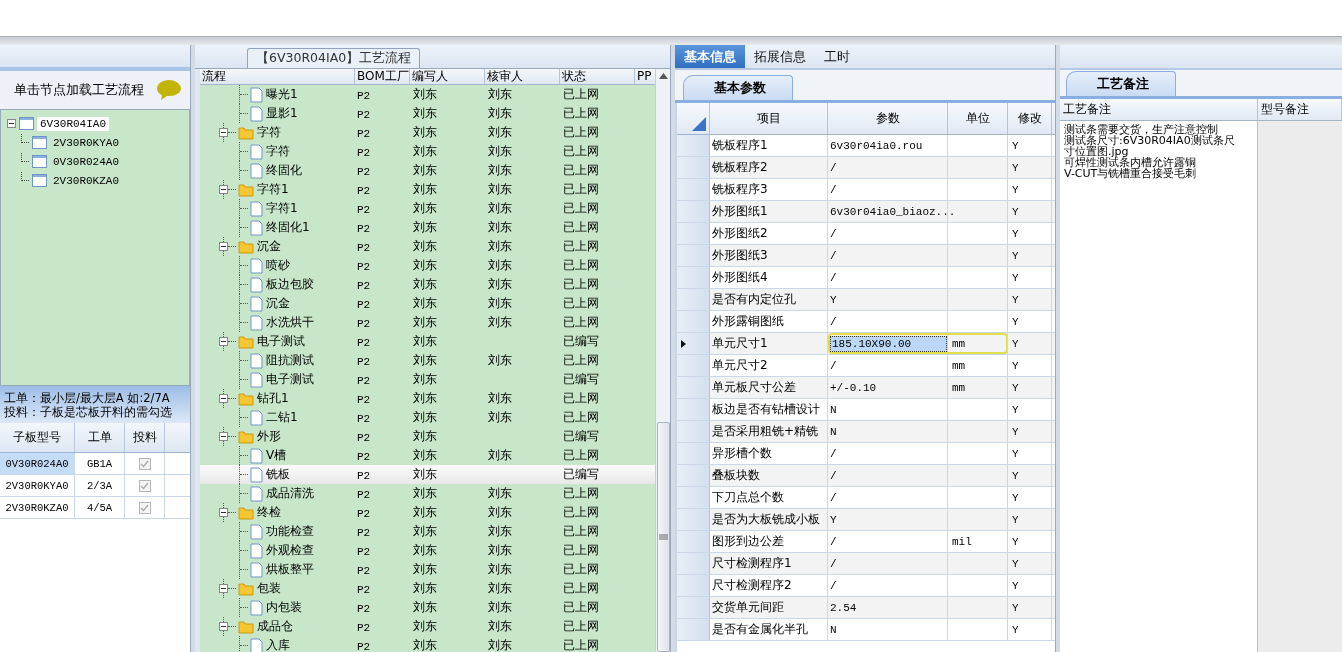 The height and width of the screenshot is (652, 1342). I want to click on tree-node: 6V30R04IA0, so click(73, 123).